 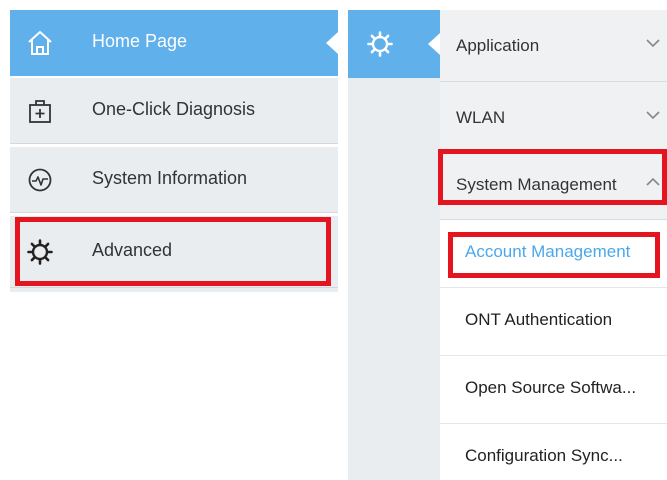 I want to click on menu-item-advanced: Advanced, so click(x=174, y=252).